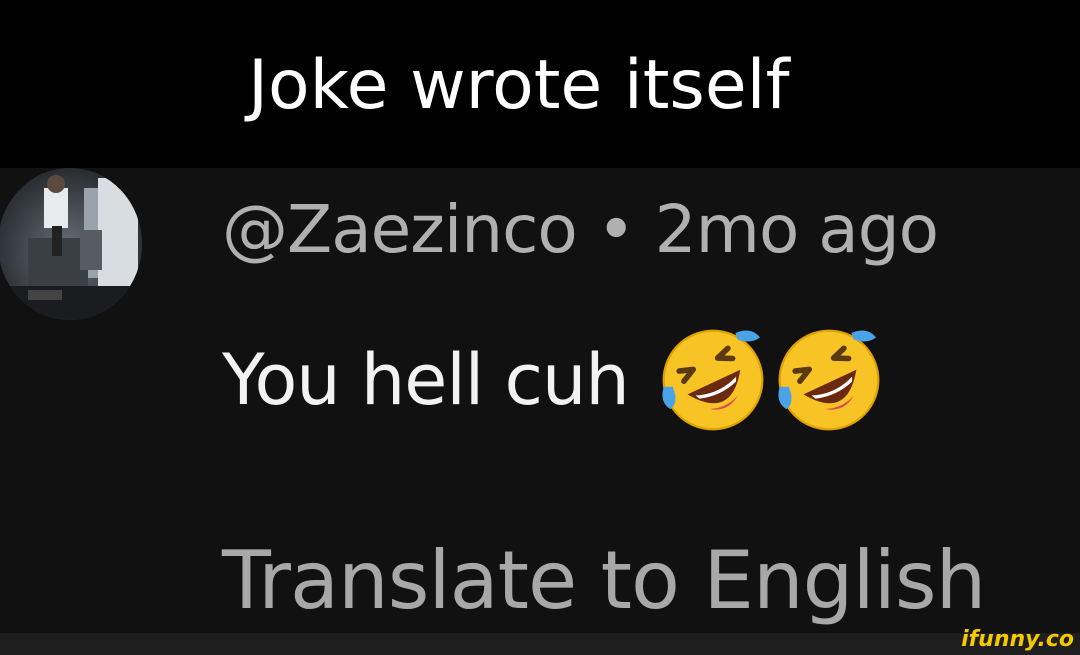  I want to click on meme-caption: Joke wrote itself, so click(519, 85).